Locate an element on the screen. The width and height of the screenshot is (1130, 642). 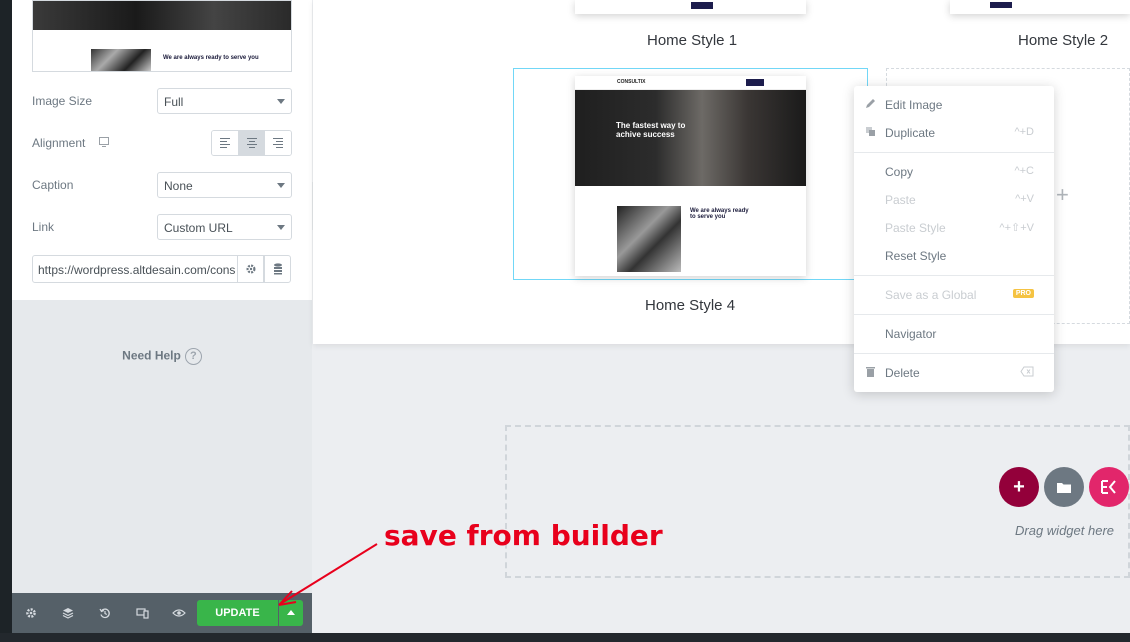
caption-control: Caption None is located at coordinates (162, 185).